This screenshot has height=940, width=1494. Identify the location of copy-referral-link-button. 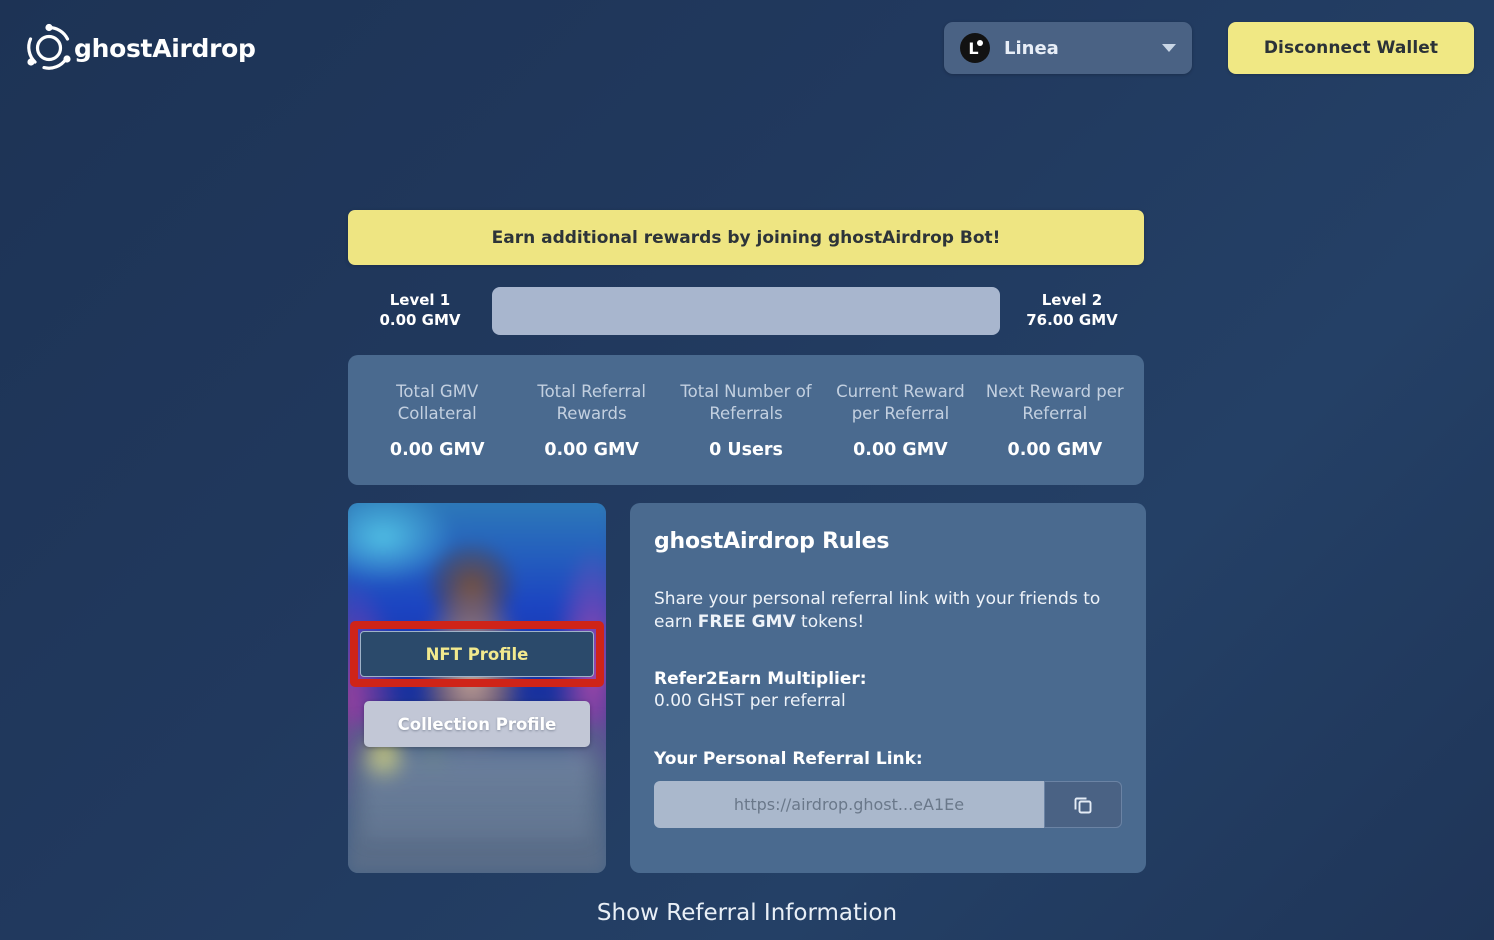
(1083, 805).